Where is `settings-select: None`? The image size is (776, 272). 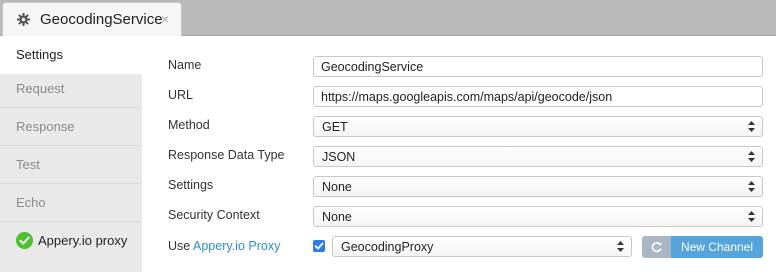
settings-select: None is located at coordinates (538, 186).